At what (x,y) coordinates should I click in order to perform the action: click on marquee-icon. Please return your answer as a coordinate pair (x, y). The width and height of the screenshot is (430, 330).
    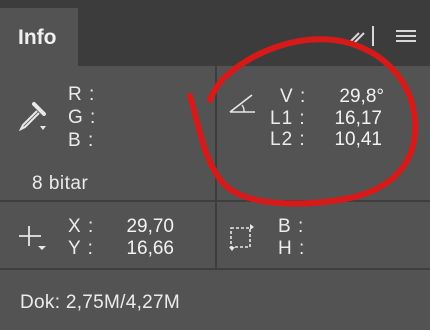
    Looking at the image, I should click on (241, 237).